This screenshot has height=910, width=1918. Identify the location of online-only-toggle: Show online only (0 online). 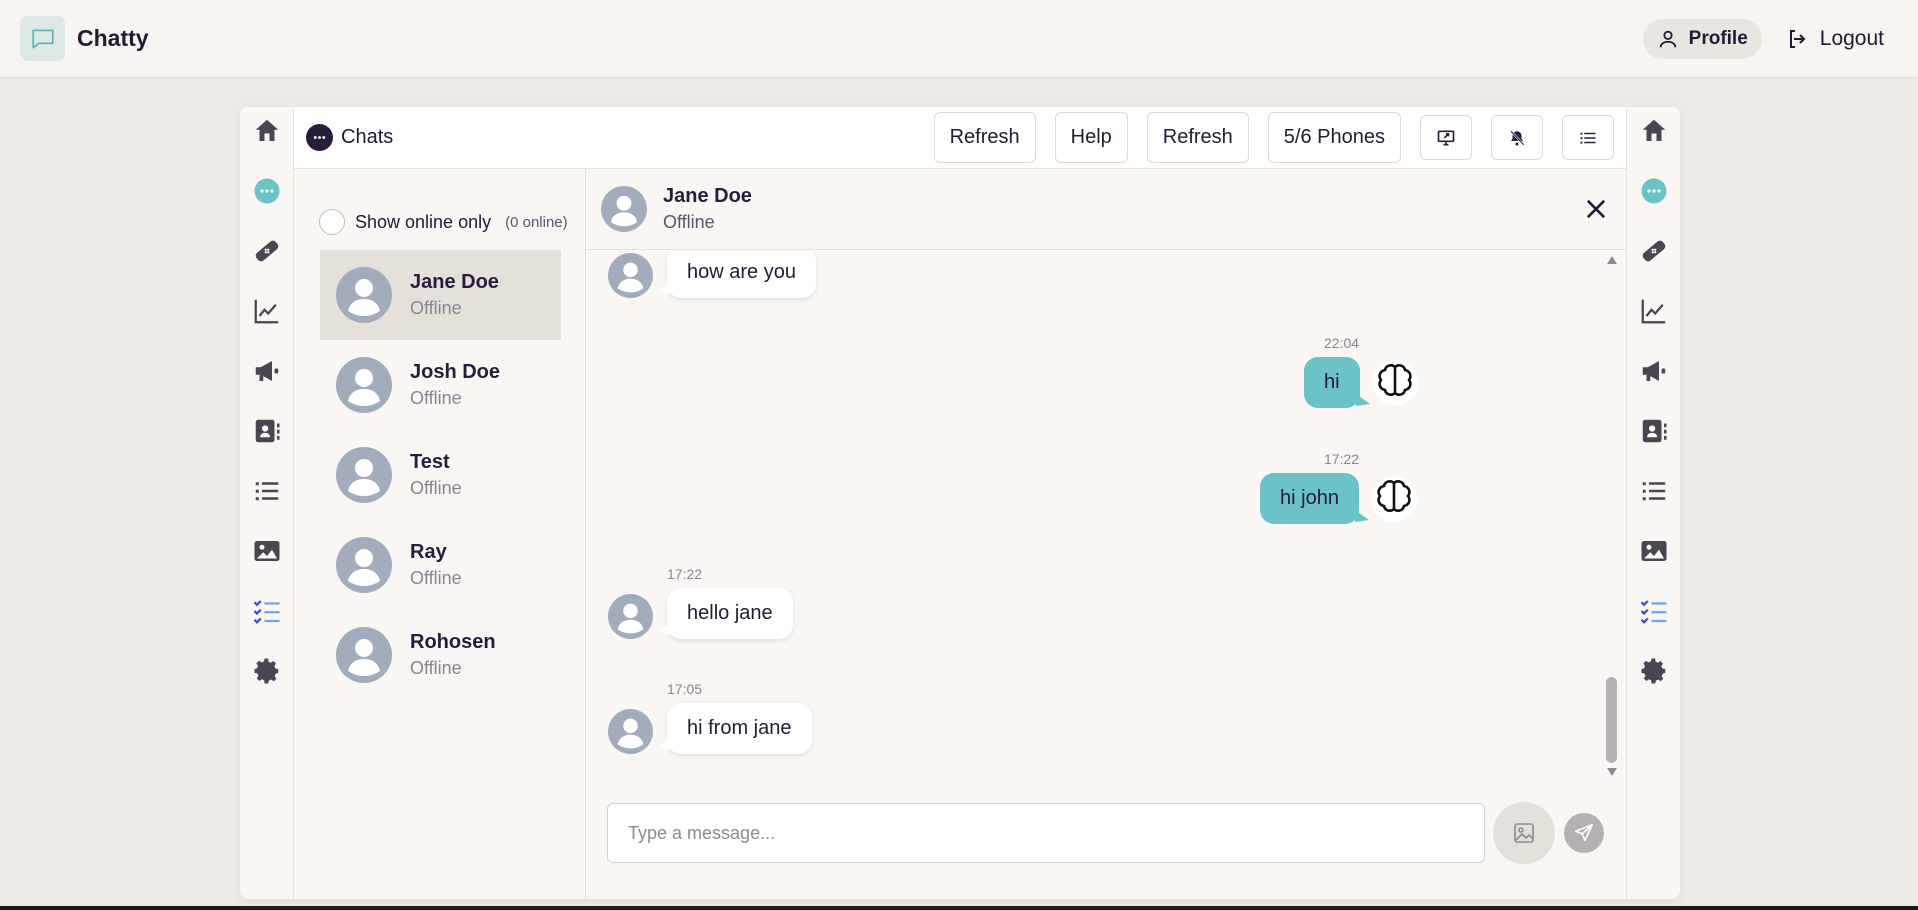
(443, 222).